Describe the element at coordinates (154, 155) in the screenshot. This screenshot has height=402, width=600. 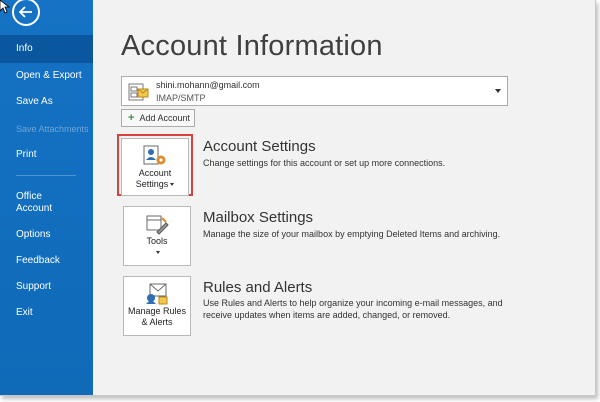
I see `account-settings-icon` at that location.